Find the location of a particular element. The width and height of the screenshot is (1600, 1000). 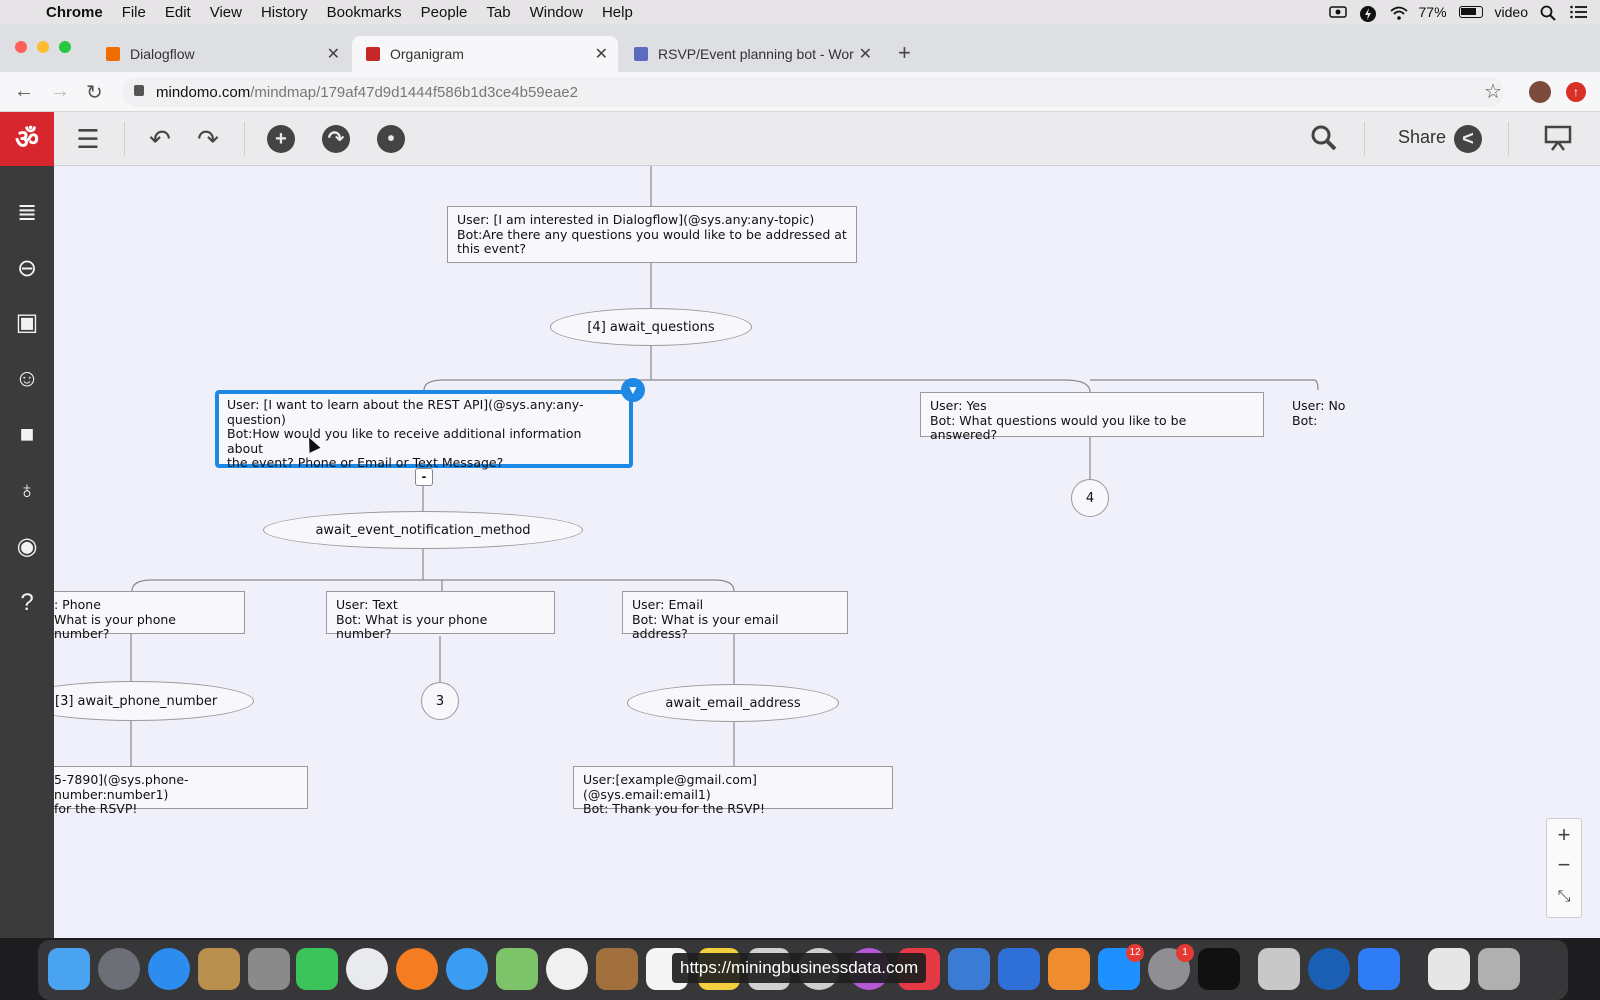

keynote-icon is located at coordinates (1019, 969).